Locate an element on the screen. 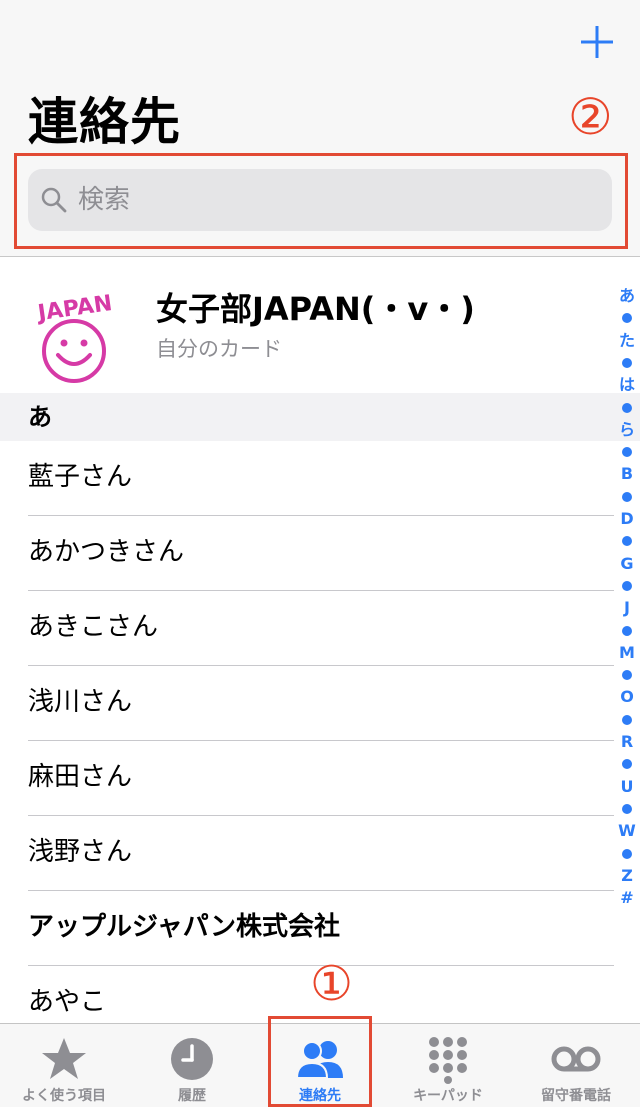 Image resolution: width=640 pixels, height=1107 pixels. plus-icon is located at coordinates (597, 42).